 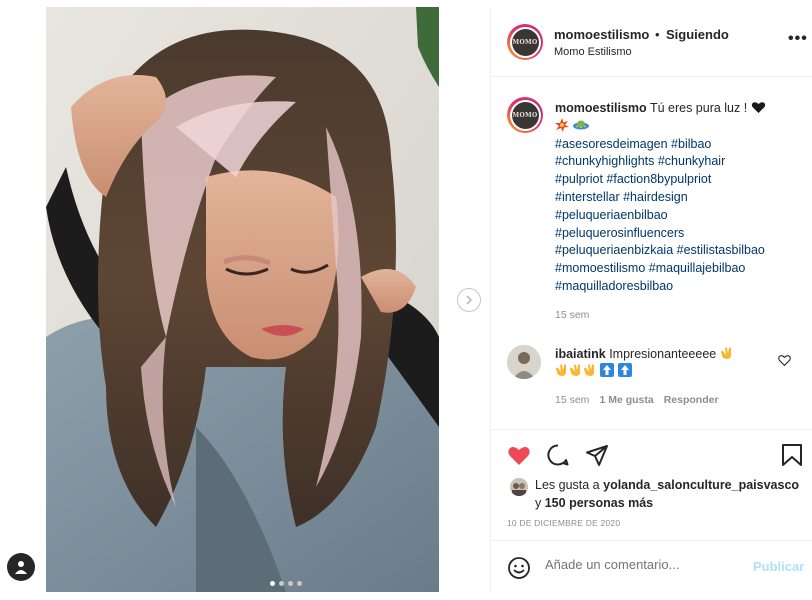 I want to click on hashtag-line: #peluqueriaenbizkaia #estilistasbilbao, so click(x=680, y=251).